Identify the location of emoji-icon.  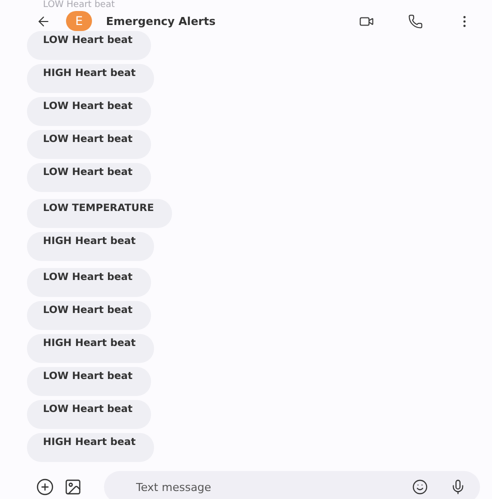
(420, 487).